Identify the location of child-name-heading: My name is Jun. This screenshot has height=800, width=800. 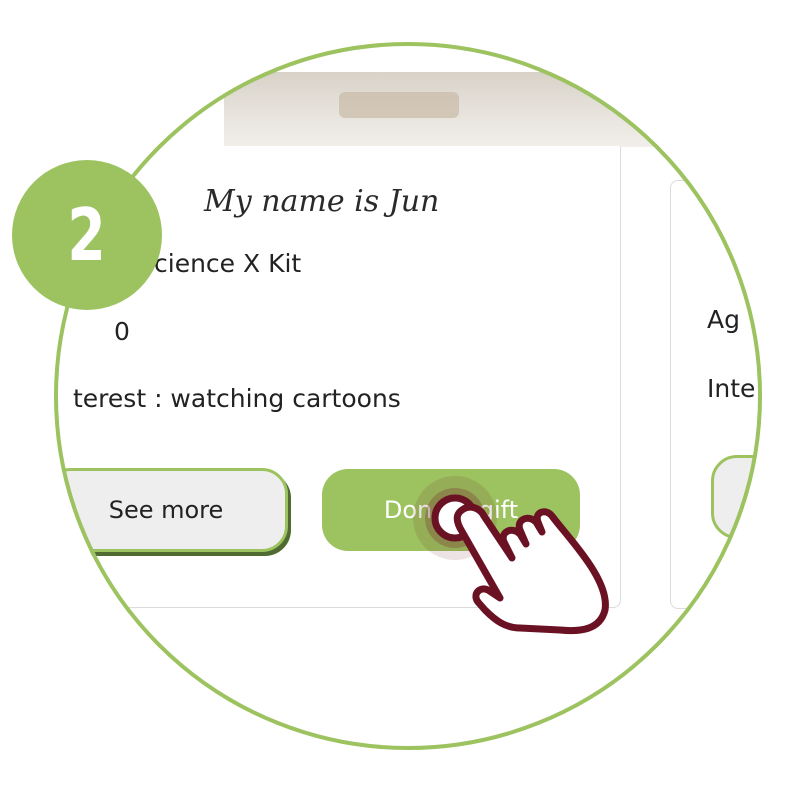
(322, 201).